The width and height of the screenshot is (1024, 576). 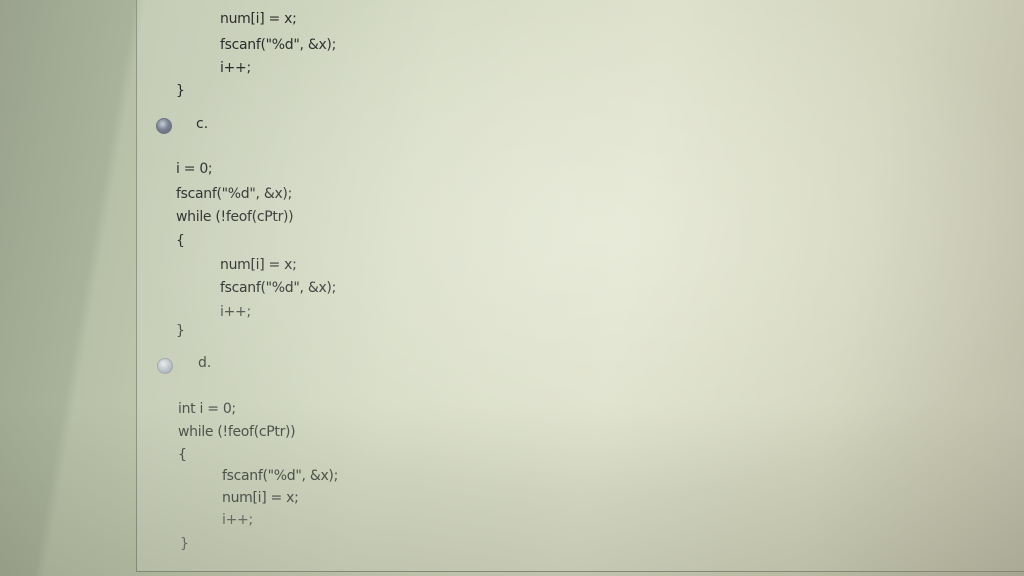 I want to click on option-c-radio, so click(x=164, y=126).